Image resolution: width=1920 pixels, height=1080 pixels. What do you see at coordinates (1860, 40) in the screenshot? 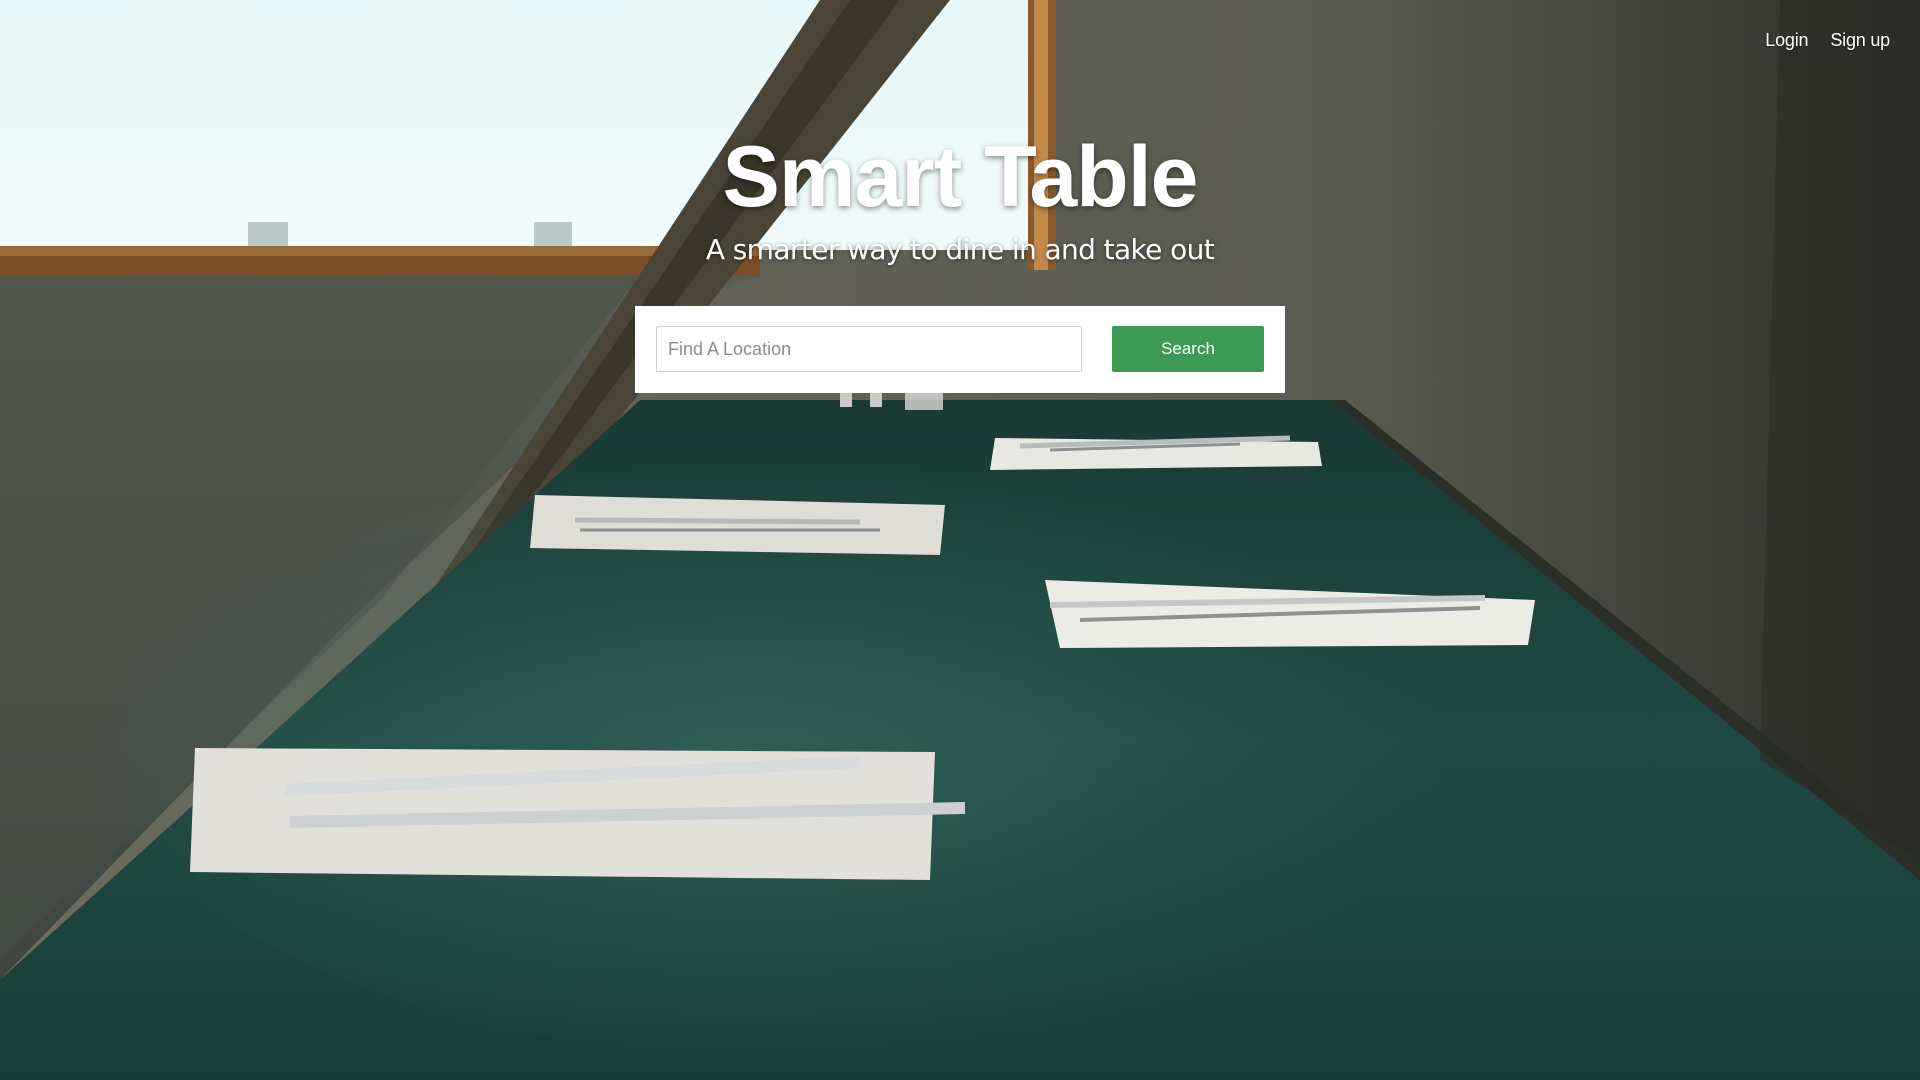
I see `signup-link: Sign up` at bounding box center [1860, 40].